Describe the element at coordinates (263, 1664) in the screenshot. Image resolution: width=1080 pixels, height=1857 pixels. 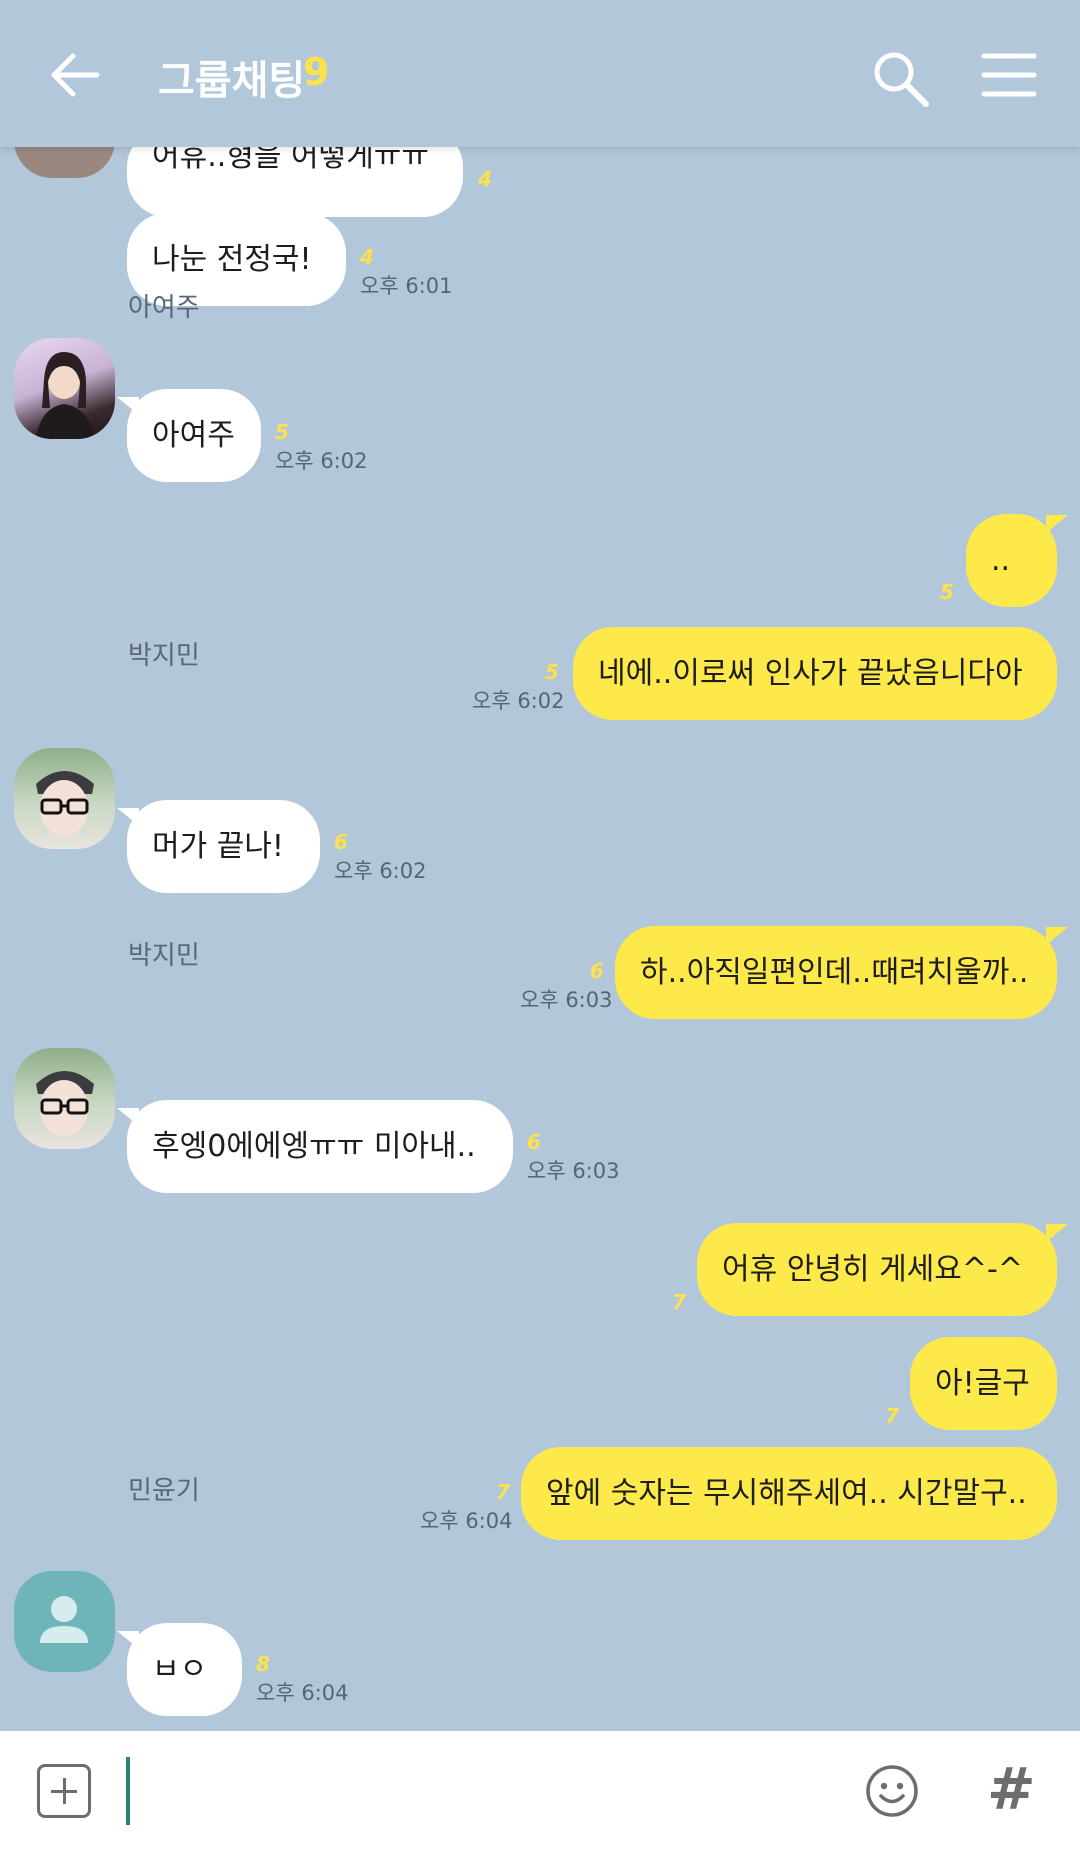
I see `unread-count: 8` at that location.